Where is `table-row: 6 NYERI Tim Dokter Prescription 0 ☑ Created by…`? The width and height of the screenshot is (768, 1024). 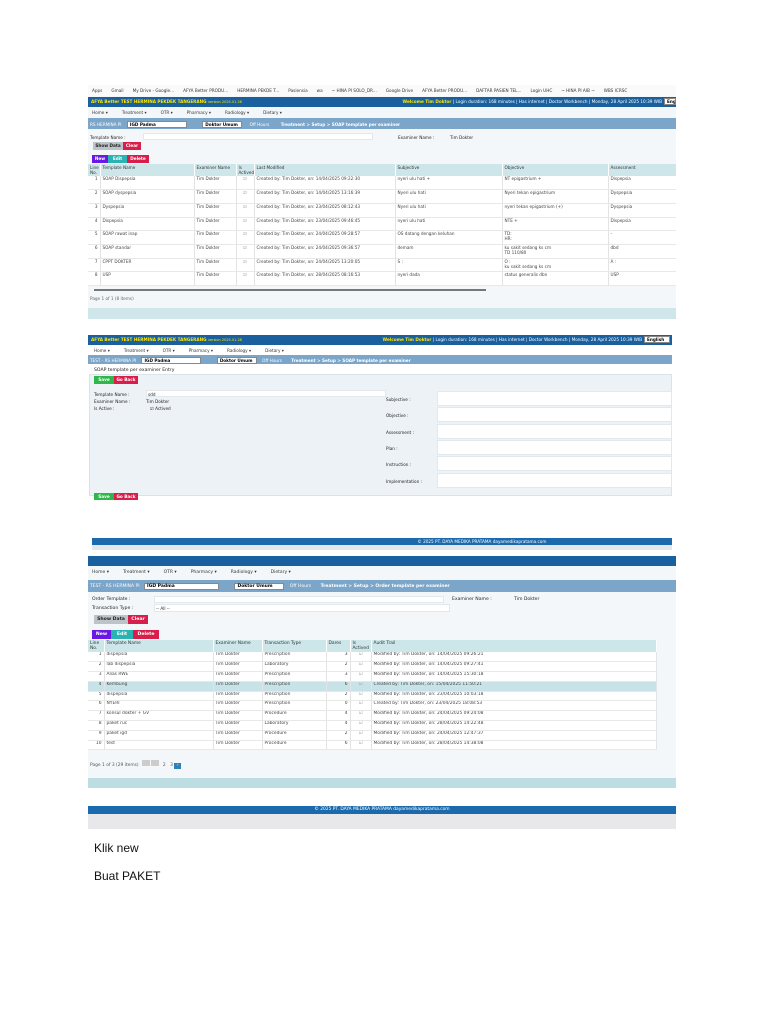 table-row: 6 NYERI Tim Dokter Prescription 0 ☑ Created by… is located at coordinates (372, 706).